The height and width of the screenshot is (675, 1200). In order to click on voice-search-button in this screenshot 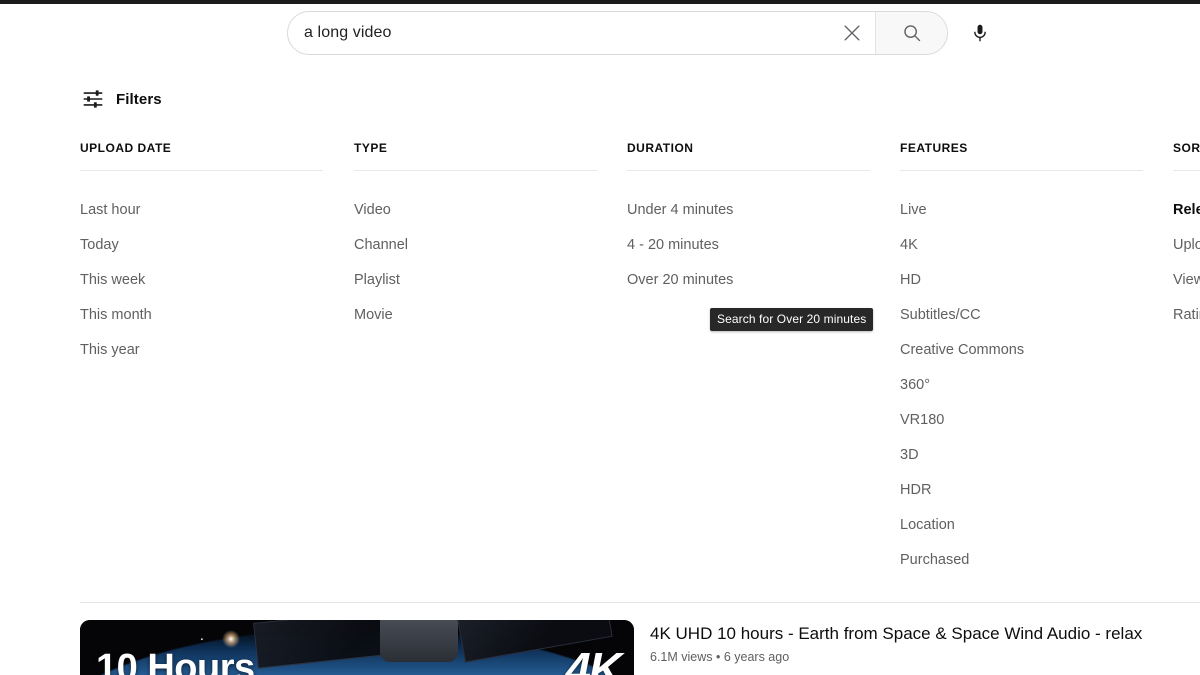, I will do `click(980, 33)`.